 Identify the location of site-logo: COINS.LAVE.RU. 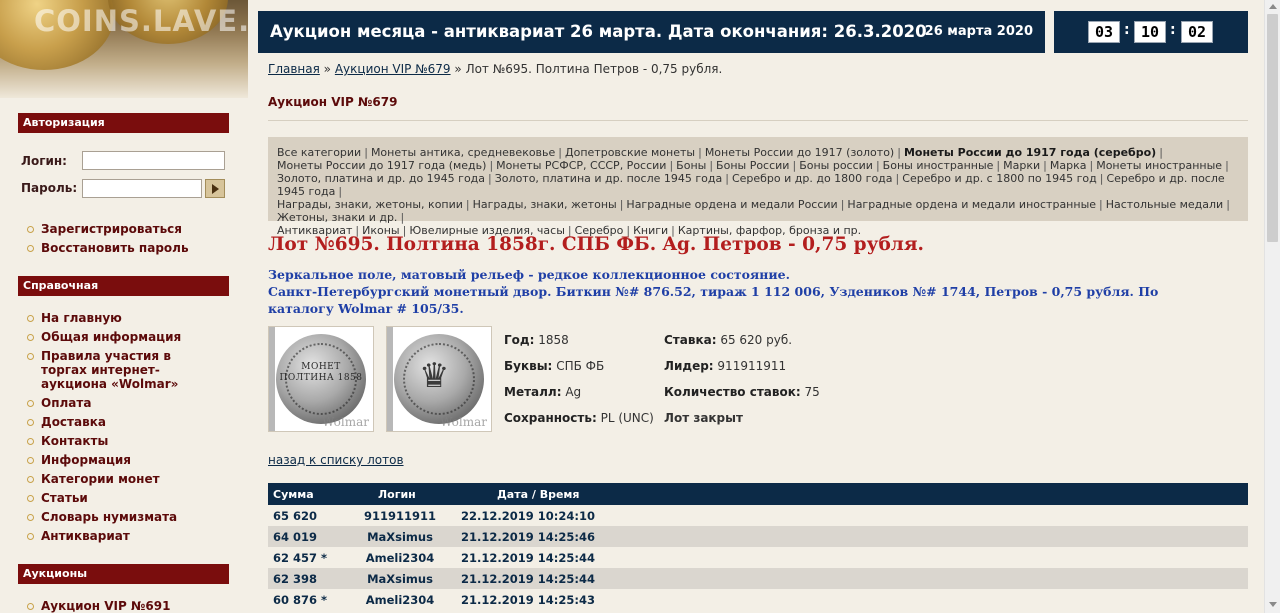
(141, 21).